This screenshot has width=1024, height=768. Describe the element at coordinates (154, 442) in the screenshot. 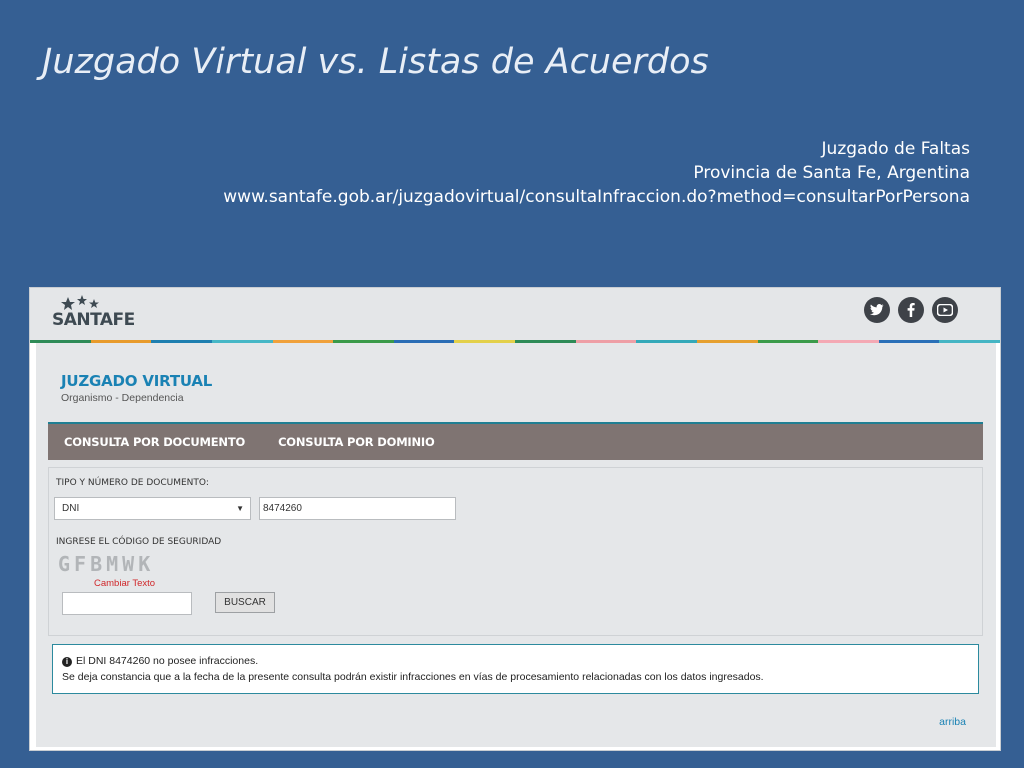

I see `tab-consulta-documento: CONSULTA POR DOCUMENTO` at that location.